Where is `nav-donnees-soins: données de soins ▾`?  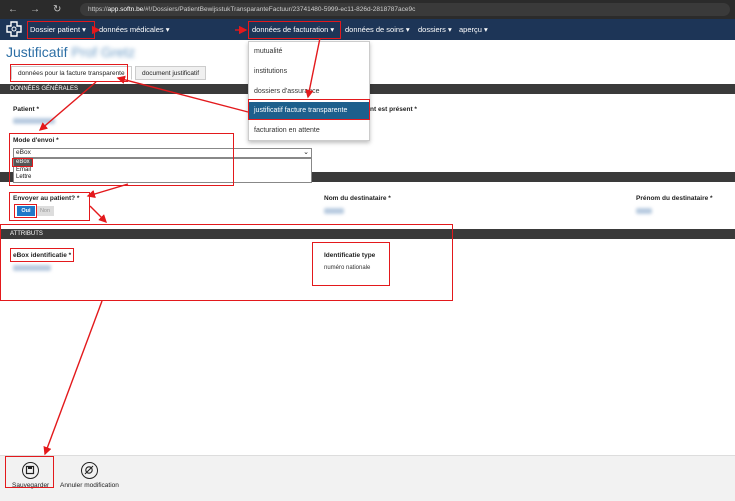
nav-donnees-soins: données de soins ▾ is located at coordinates (377, 29).